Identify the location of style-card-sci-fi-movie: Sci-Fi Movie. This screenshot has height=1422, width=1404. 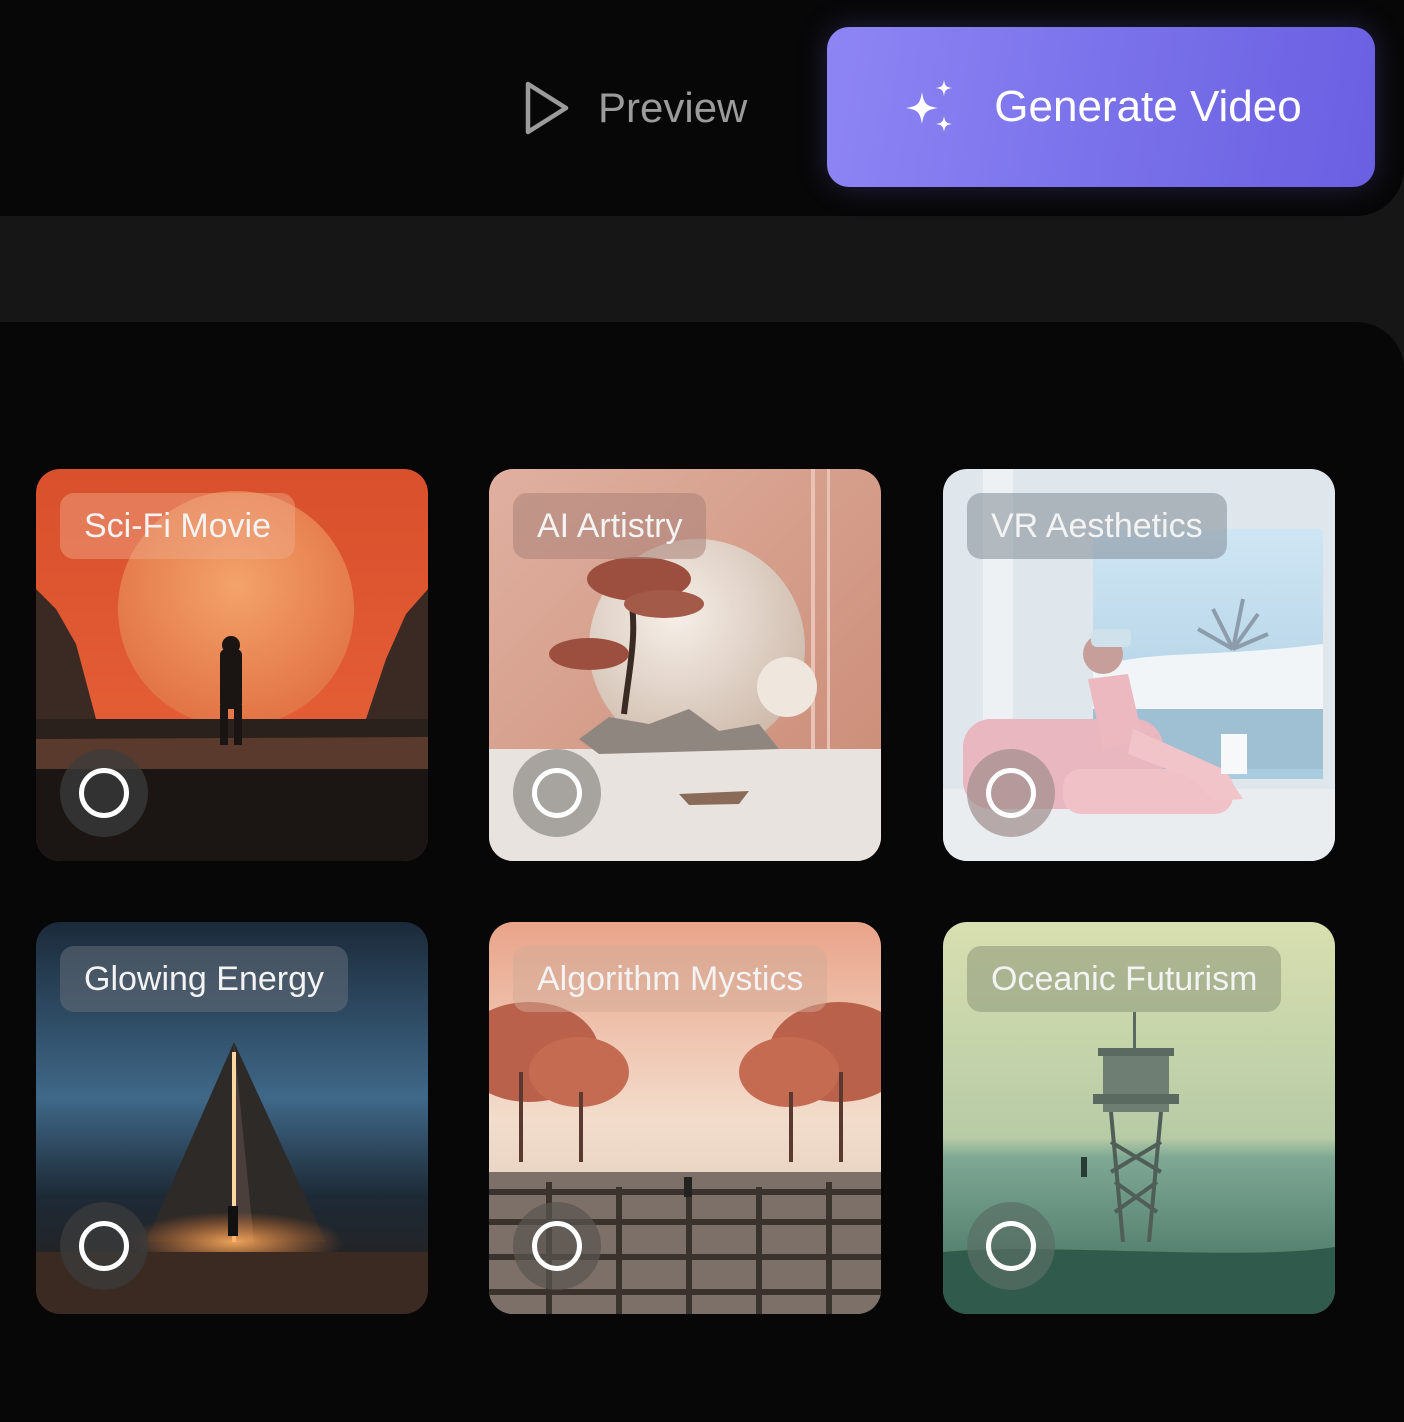
(232, 665).